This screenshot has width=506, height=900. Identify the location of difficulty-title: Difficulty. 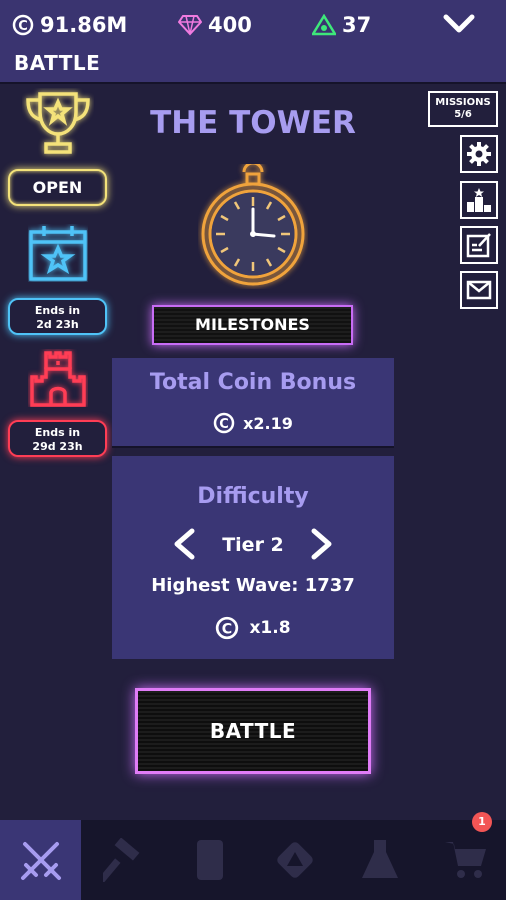
(253, 496).